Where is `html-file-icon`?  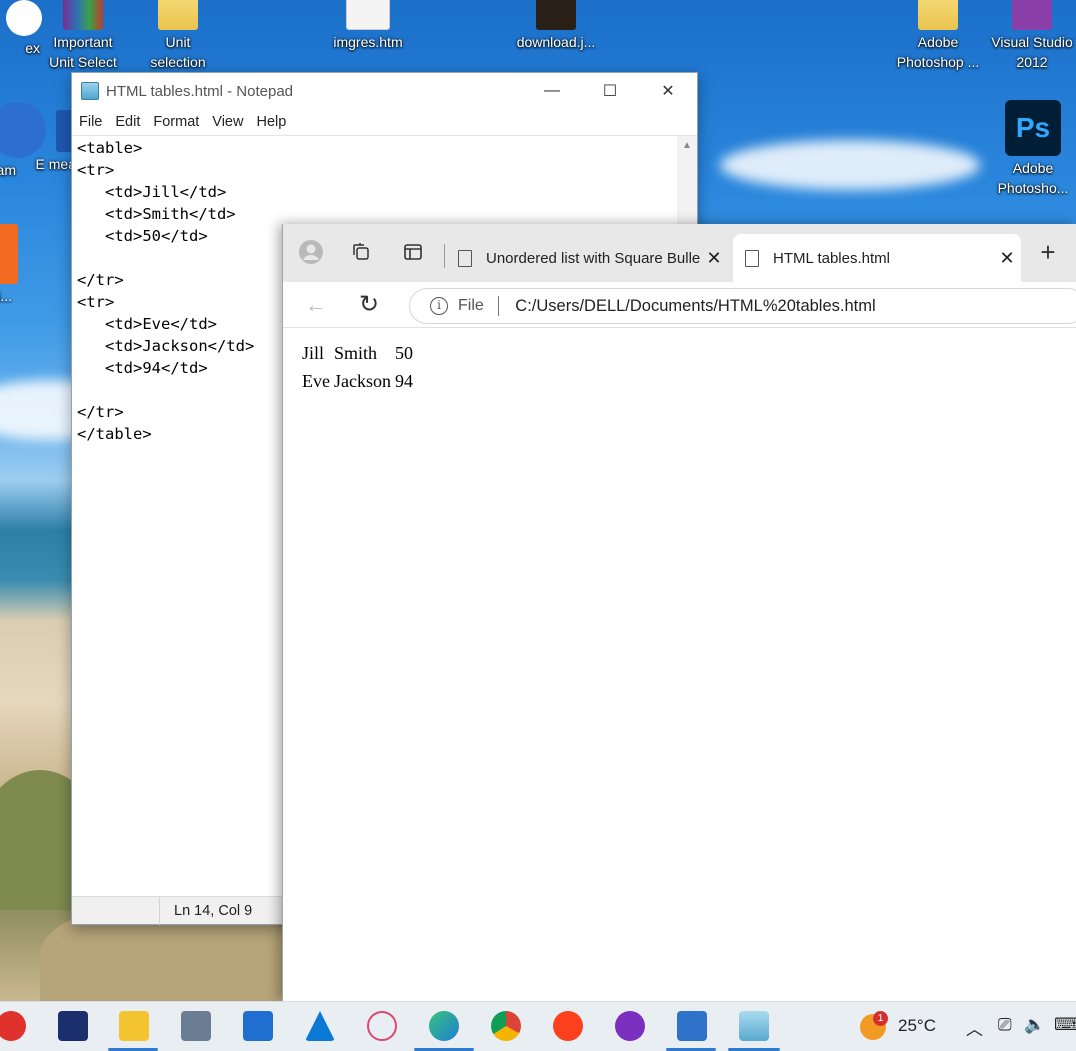
html-file-icon is located at coordinates (368, 15).